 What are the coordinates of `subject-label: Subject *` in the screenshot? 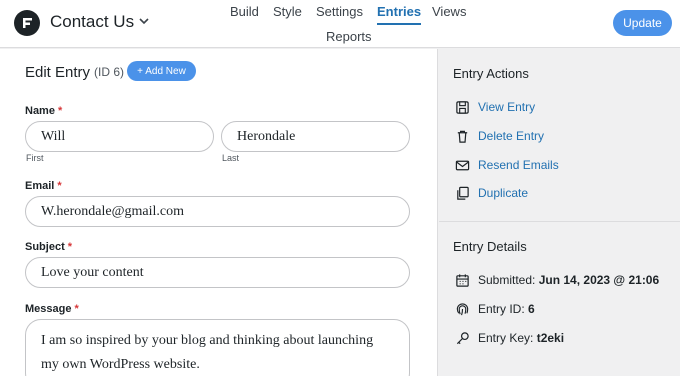 It's located at (49, 247).